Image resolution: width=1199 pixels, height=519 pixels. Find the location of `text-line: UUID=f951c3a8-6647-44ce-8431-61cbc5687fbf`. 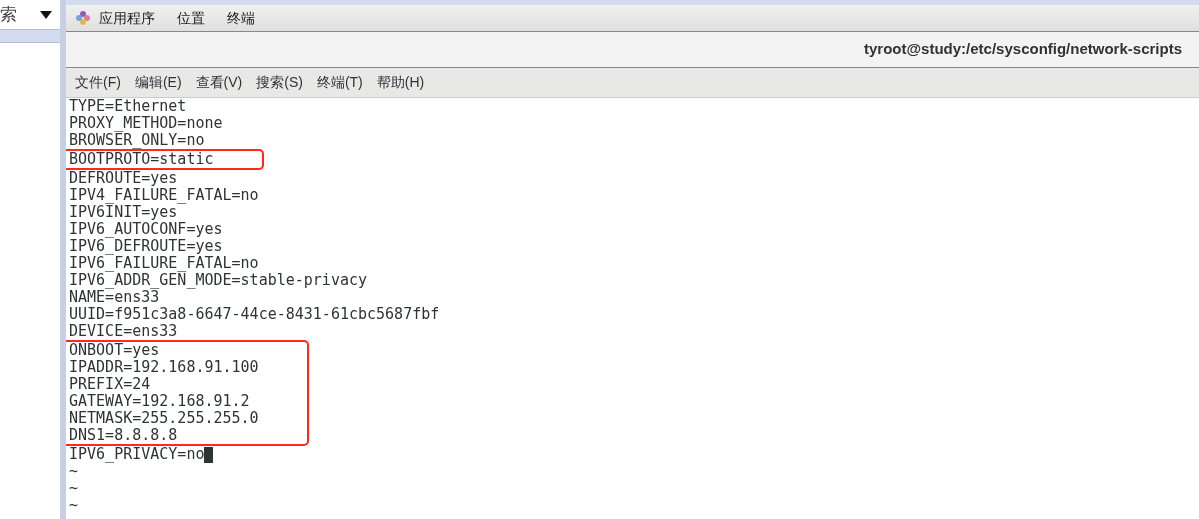

text-line: UUID=f951c3a8-6647-44ce-8431-61cbc5687fbf is located at coordinates (254, 314).